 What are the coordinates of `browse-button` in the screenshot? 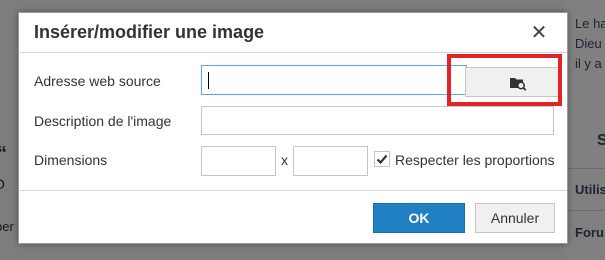 It's located at (512, 82).